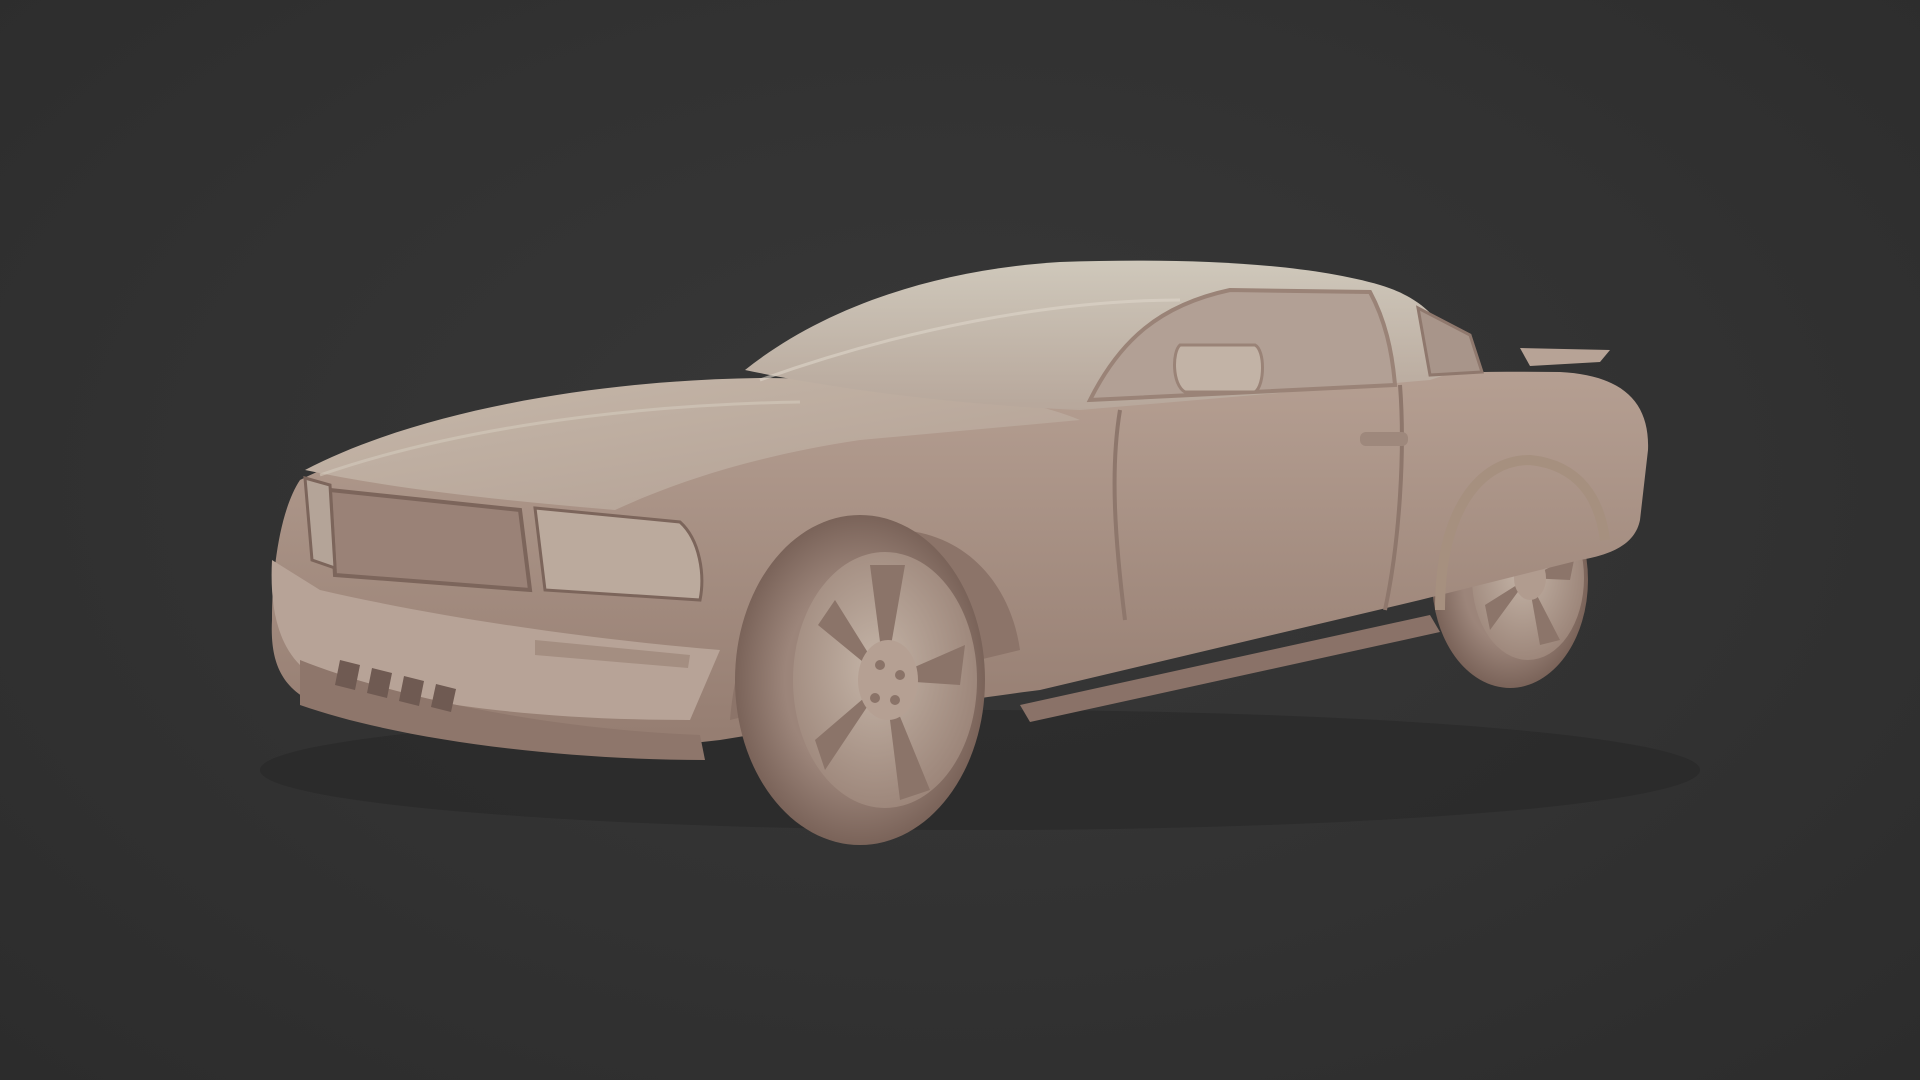 Image resolution: width=1920 pixels, height=1080 pixels. What do you see at coordinates (1450, 341) in the screenshot?
I see `quarter-window` at bounding box center [1450, 341].